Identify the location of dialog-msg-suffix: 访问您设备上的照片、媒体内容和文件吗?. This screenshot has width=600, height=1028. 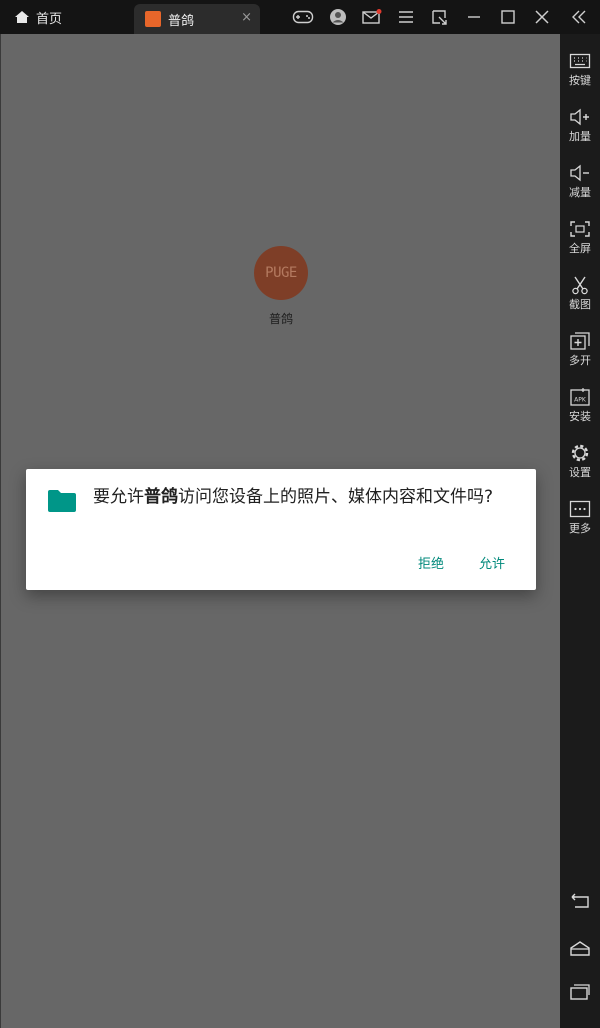
(336, 497).